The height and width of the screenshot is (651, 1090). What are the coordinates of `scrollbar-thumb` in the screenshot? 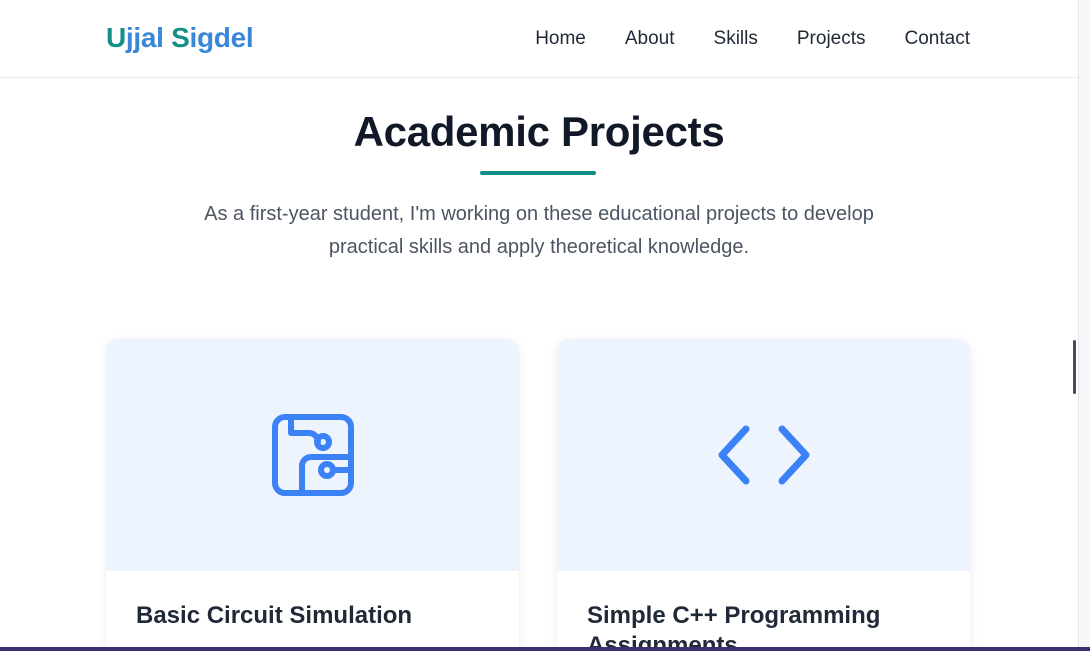 It's located at (1074, 367).